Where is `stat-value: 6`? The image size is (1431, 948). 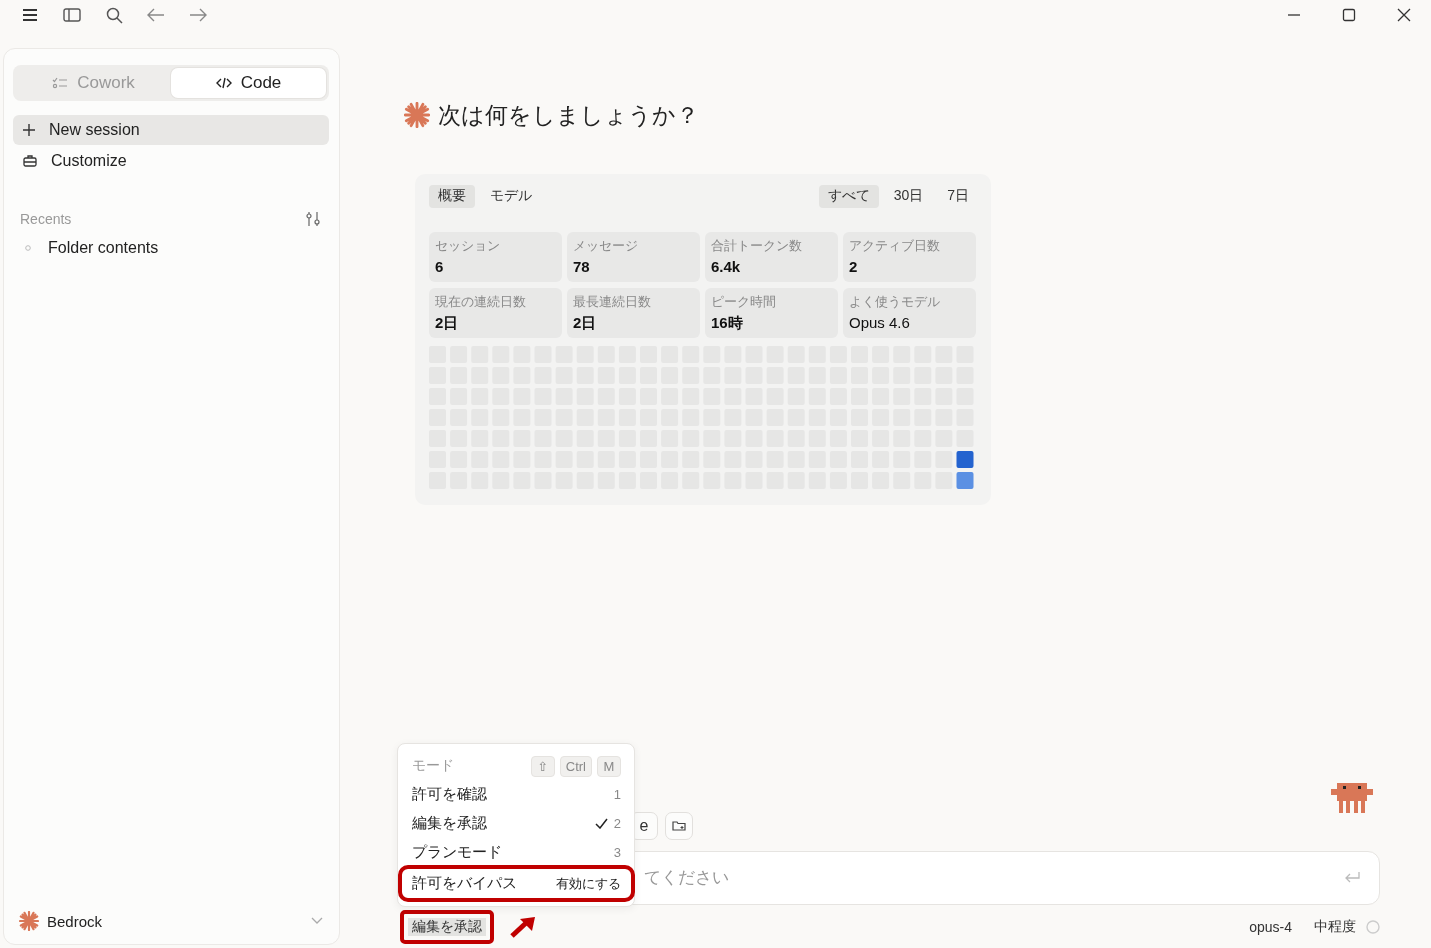 stat-value: 6 is located at coordinates (440, 266).